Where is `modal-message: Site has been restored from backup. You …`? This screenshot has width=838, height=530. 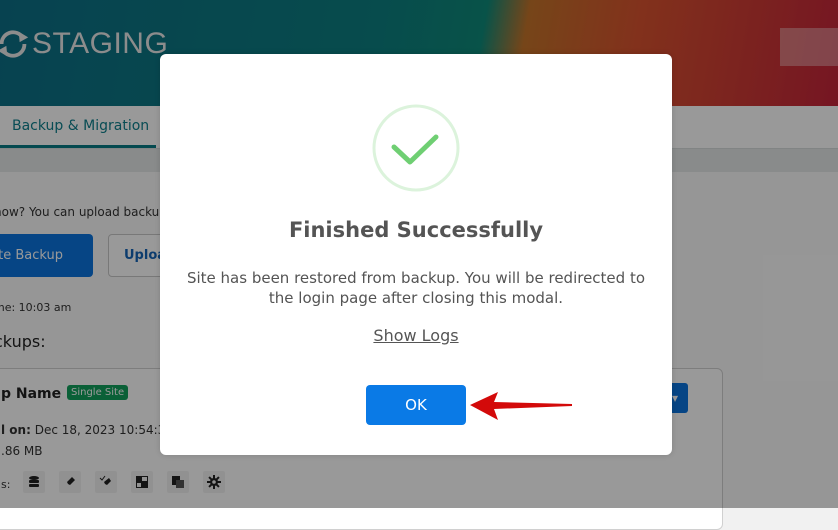 modal-message: Site has been restored from backup. You … is located at coordinates (416, 288).